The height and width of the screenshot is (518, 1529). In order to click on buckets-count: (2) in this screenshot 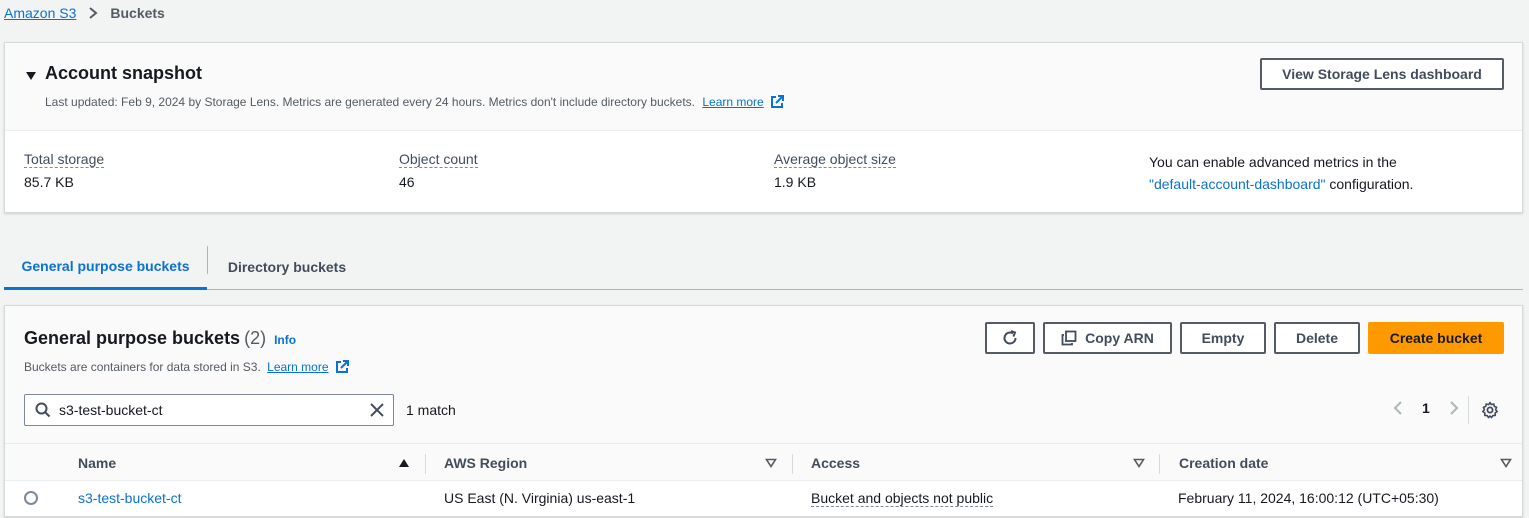, I will do `click(255, 338)`.